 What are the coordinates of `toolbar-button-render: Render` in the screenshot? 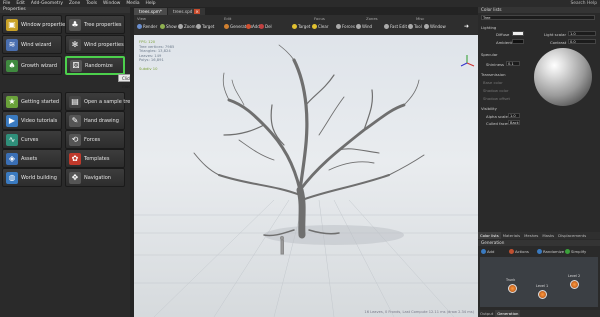 It's located at (147, 26).